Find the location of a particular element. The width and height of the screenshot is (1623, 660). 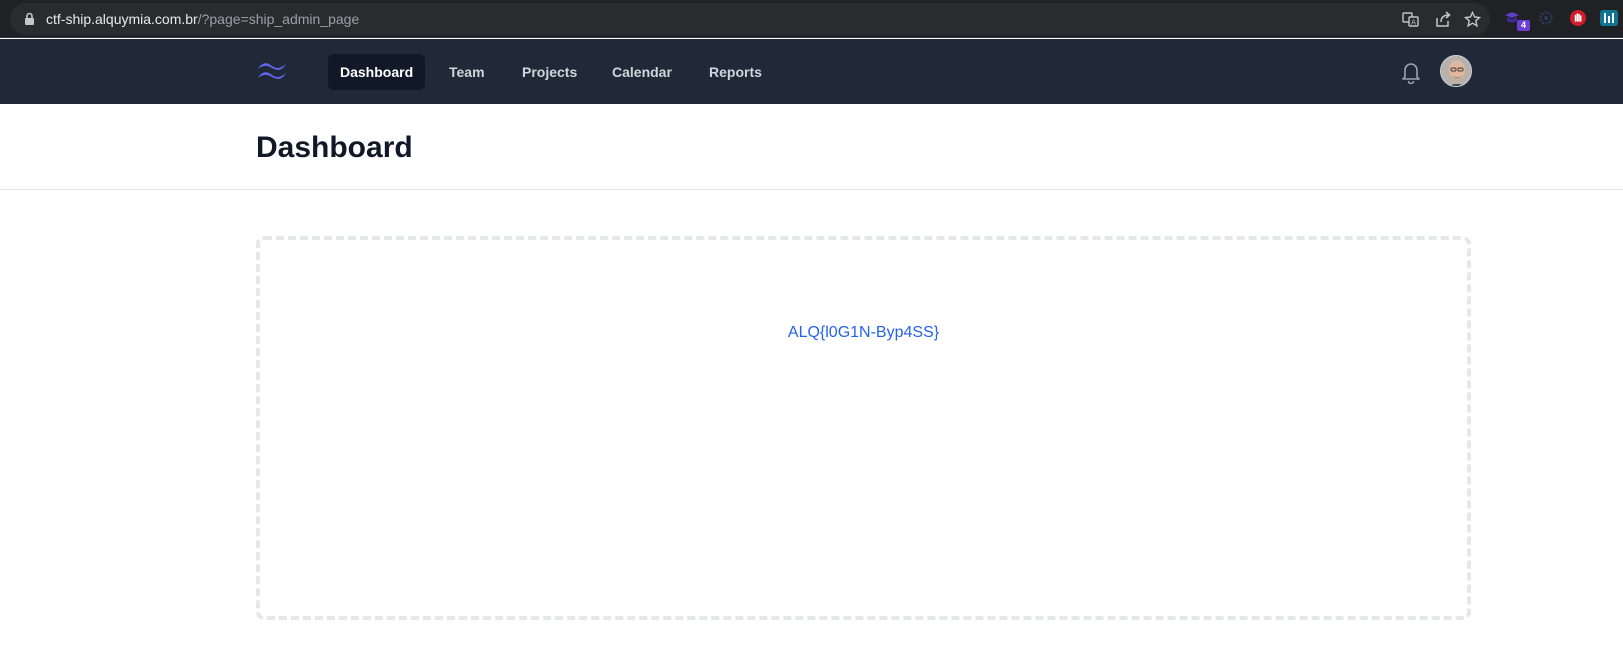

nav-item-calendar: Calendar is located at coordinates (642, 72).